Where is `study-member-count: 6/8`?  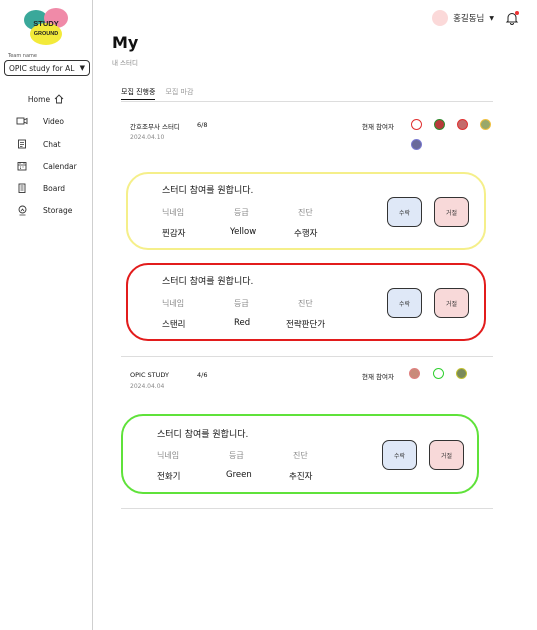
study-member-count: 6/8 is located at coordinates (202, 125).